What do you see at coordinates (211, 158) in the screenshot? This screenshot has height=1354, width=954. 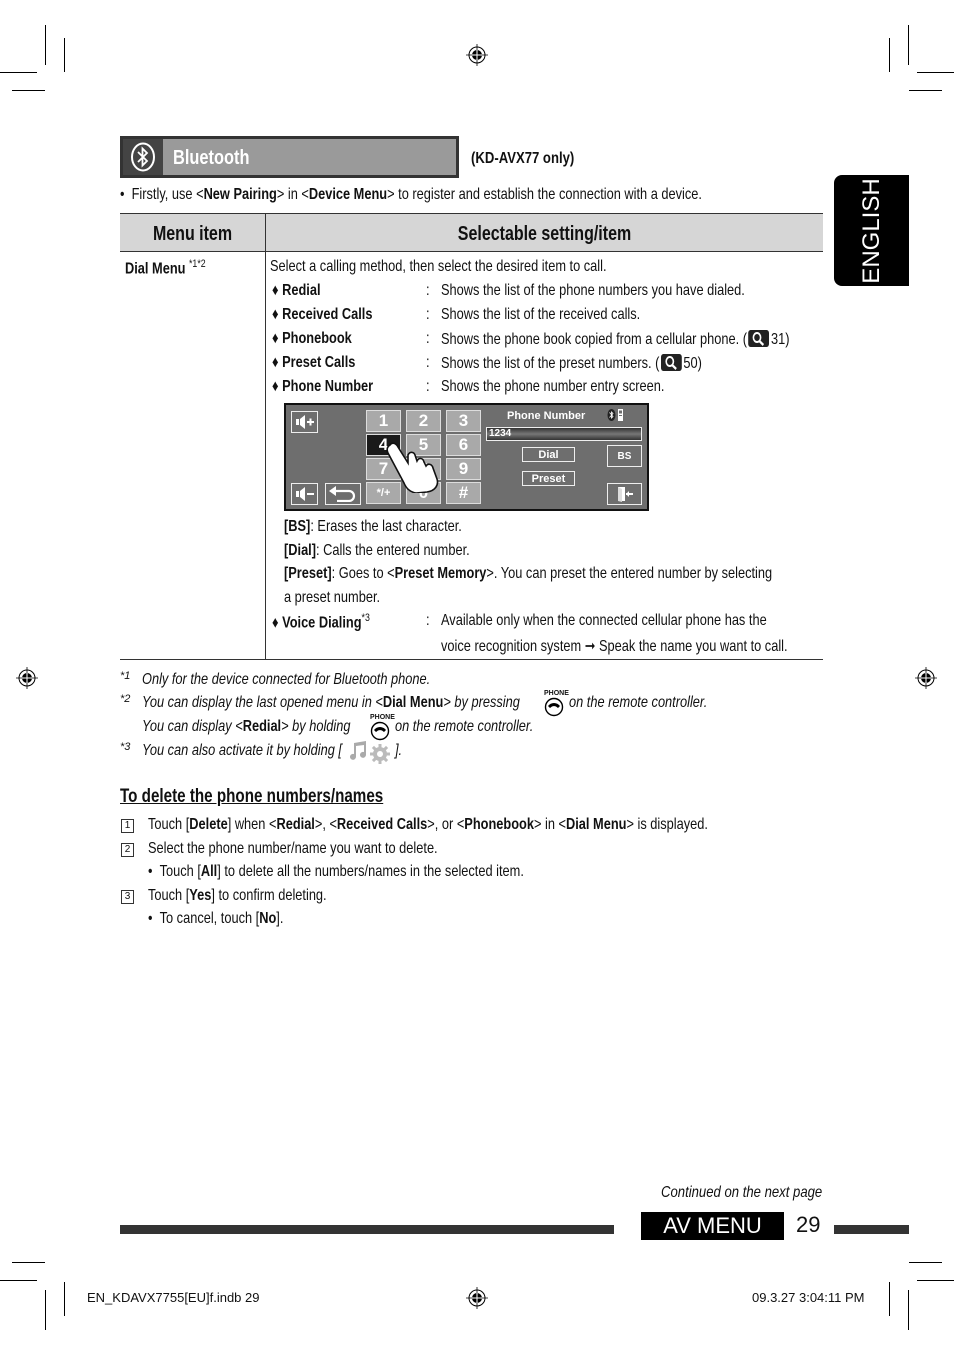 I see `section-title: Bluetooth` at bounding box center [211, 158].